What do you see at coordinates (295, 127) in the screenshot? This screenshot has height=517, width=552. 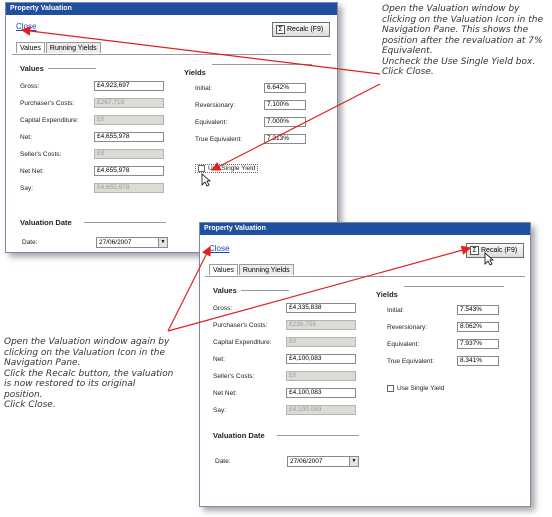 I see `arrow-to-single-yield` at bounding box center [295, 127].